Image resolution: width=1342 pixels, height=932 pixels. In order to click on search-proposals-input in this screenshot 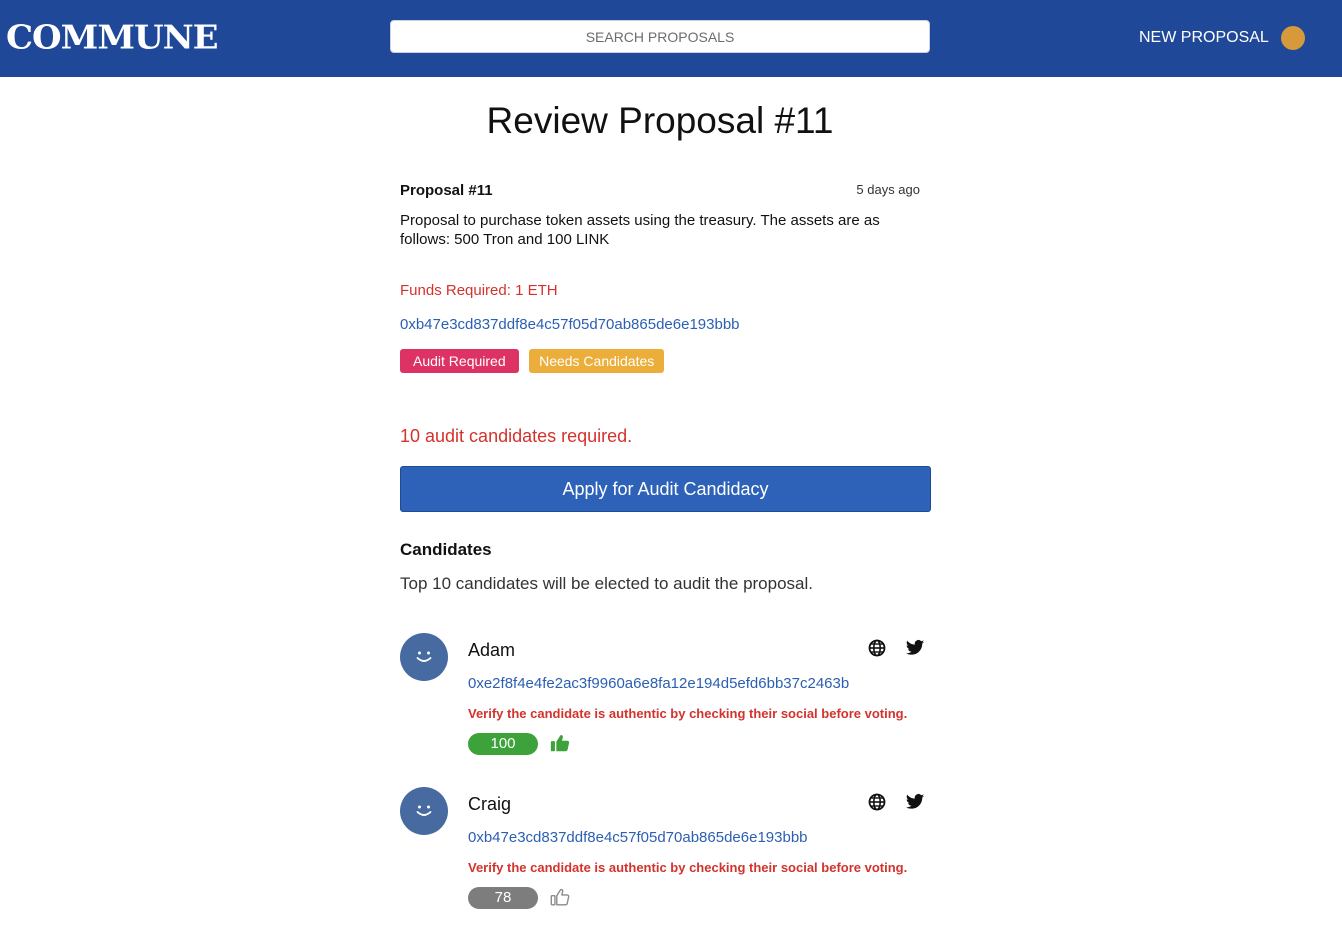, I will do `click(660, 36)`.